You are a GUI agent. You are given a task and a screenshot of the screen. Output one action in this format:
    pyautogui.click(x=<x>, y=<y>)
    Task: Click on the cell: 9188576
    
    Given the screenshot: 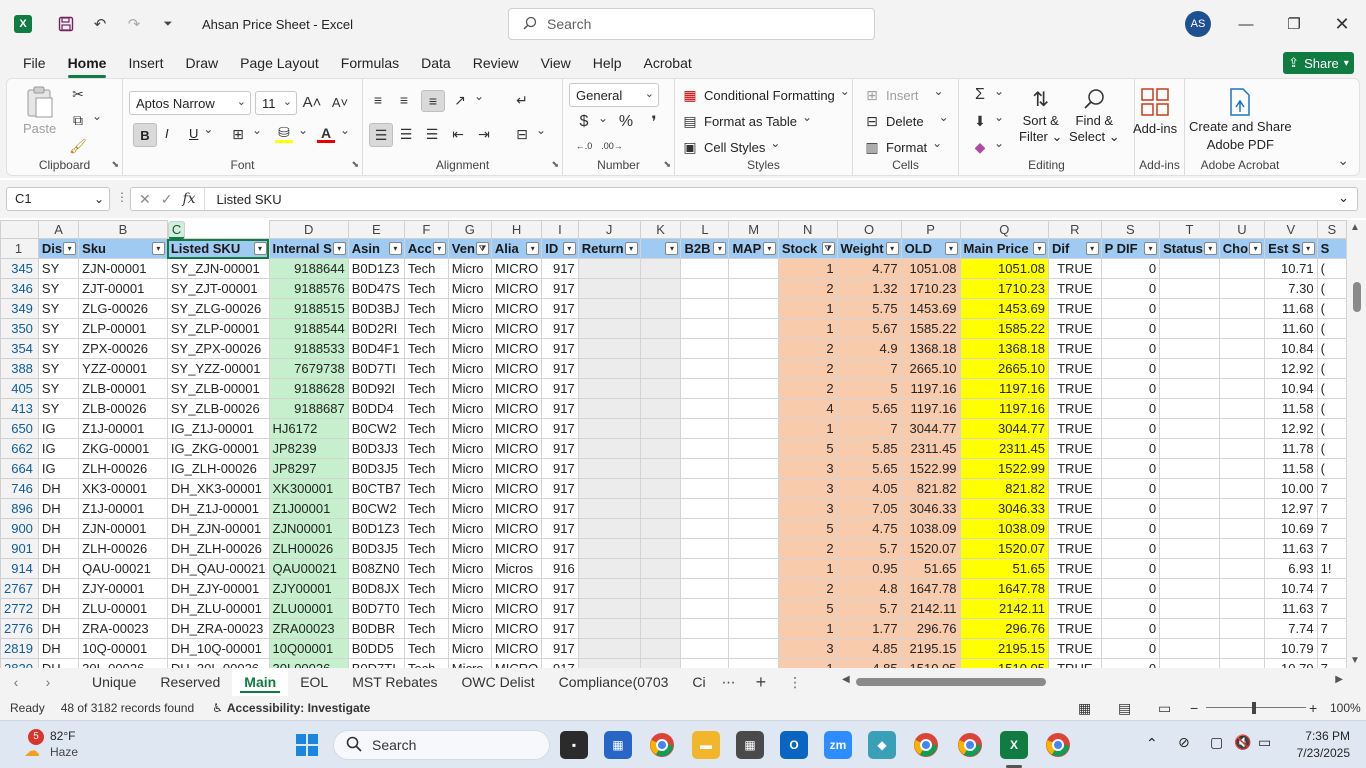 What is the action you would take?
    pyautogui.click(x=308, y=288)
    